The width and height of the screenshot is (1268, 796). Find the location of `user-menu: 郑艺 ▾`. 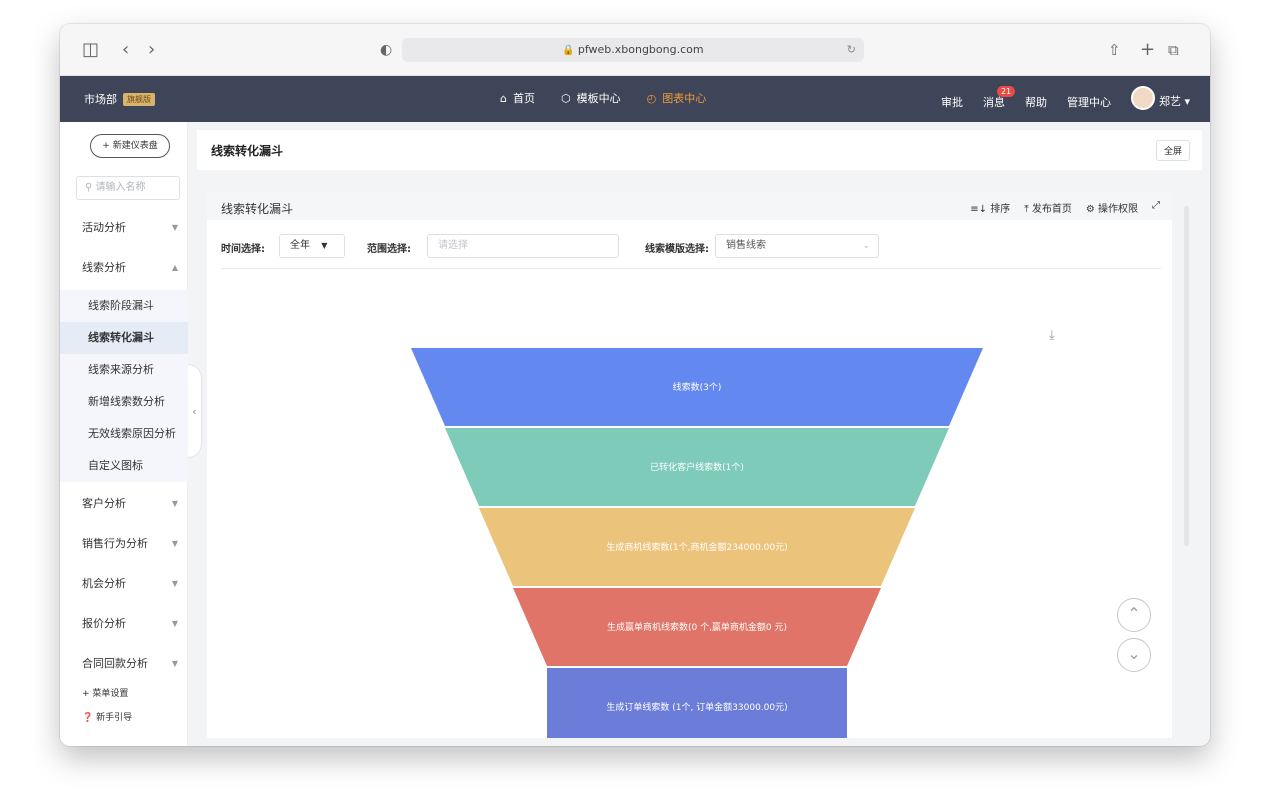

user-menu: 郑艺 ▾ is located at coordinates (1160, 100).